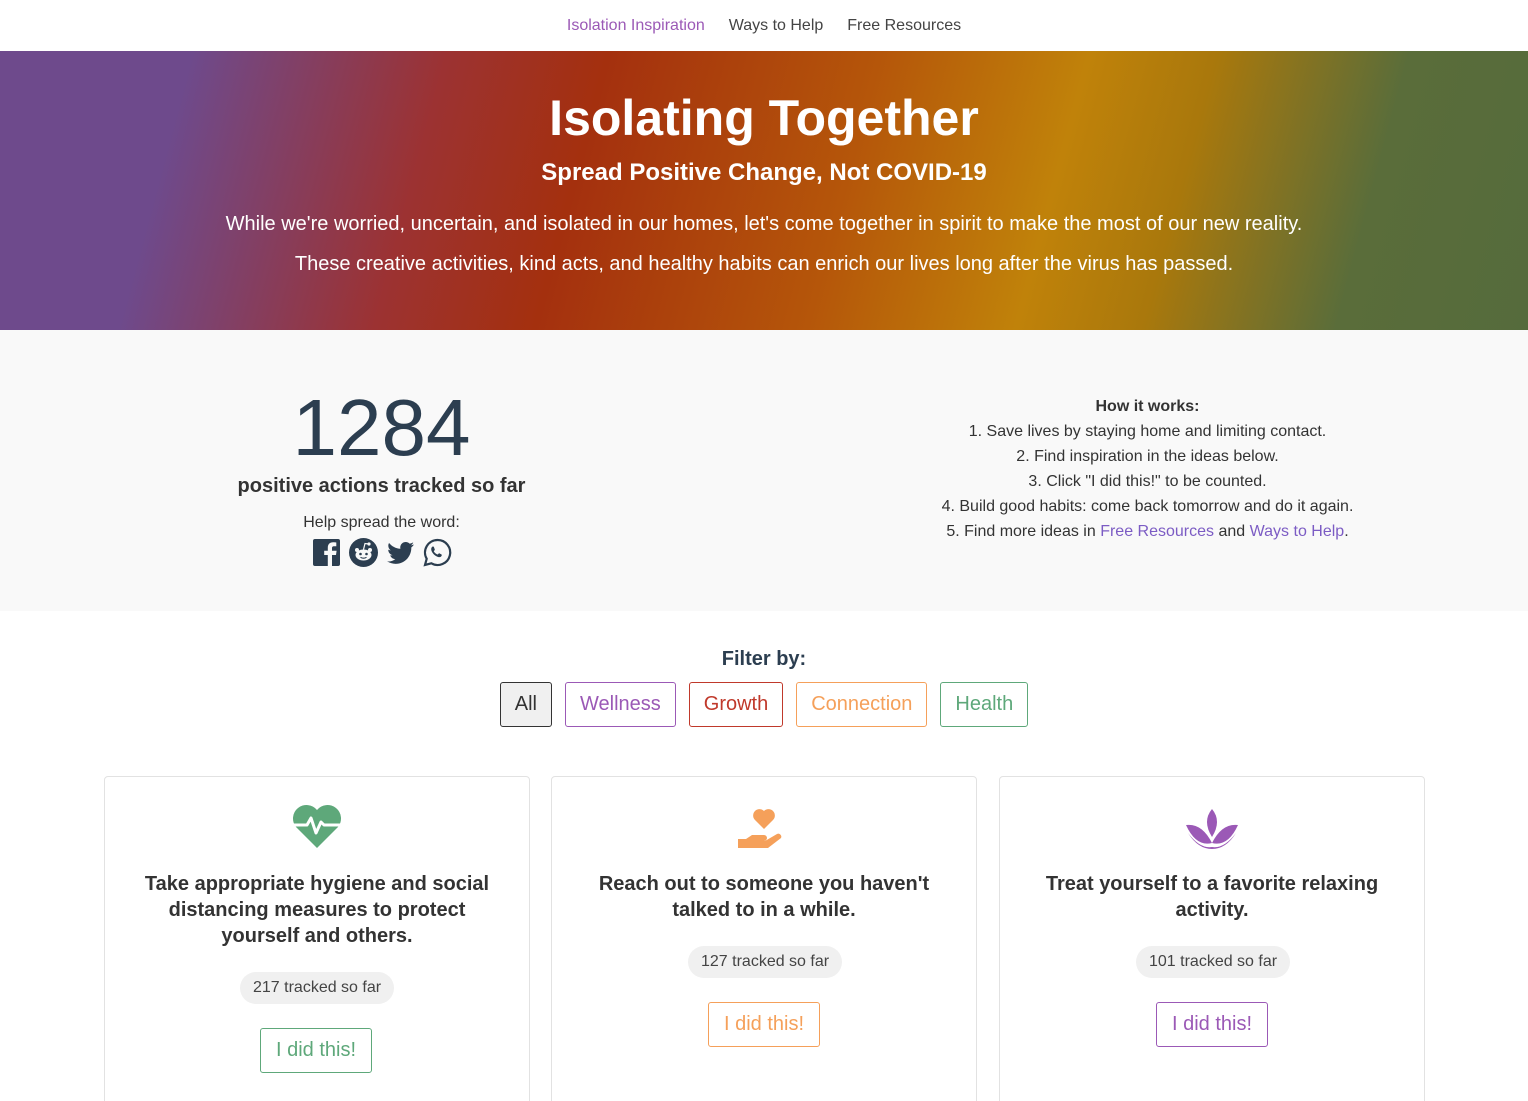 The width and height of the screenshot is (1528, 1101). I want to click on how-step-5-suffix: ., so click(1346, 531).